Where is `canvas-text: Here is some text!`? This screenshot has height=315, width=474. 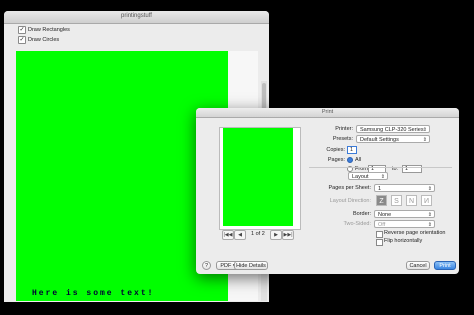 canvas-text: Here is some text! is located at coordinates (93, 293).